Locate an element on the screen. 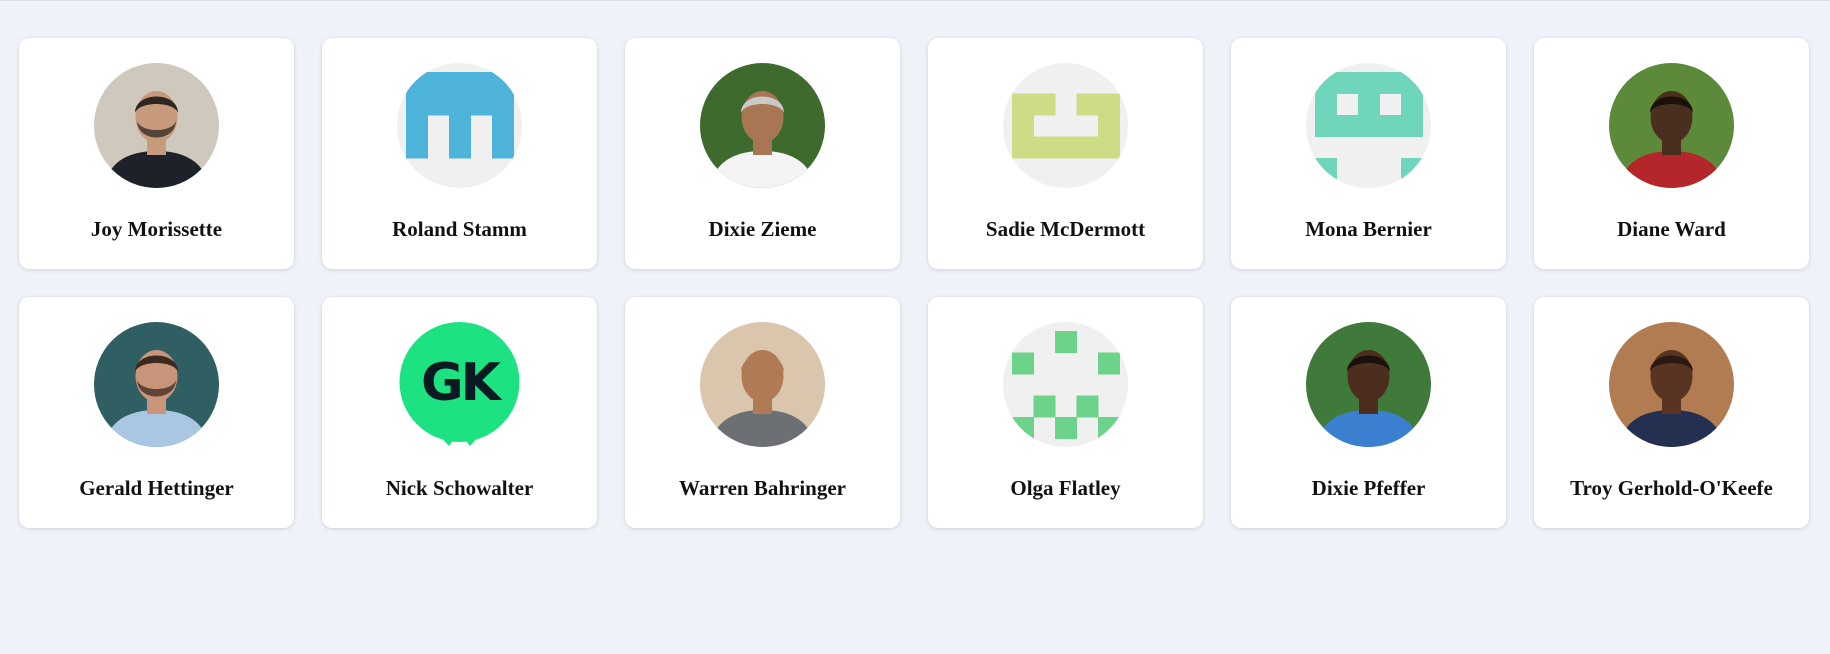 This screenshot has height=654, width=1830. user-name: Roland Stamm is located at coordinates (459, 229).